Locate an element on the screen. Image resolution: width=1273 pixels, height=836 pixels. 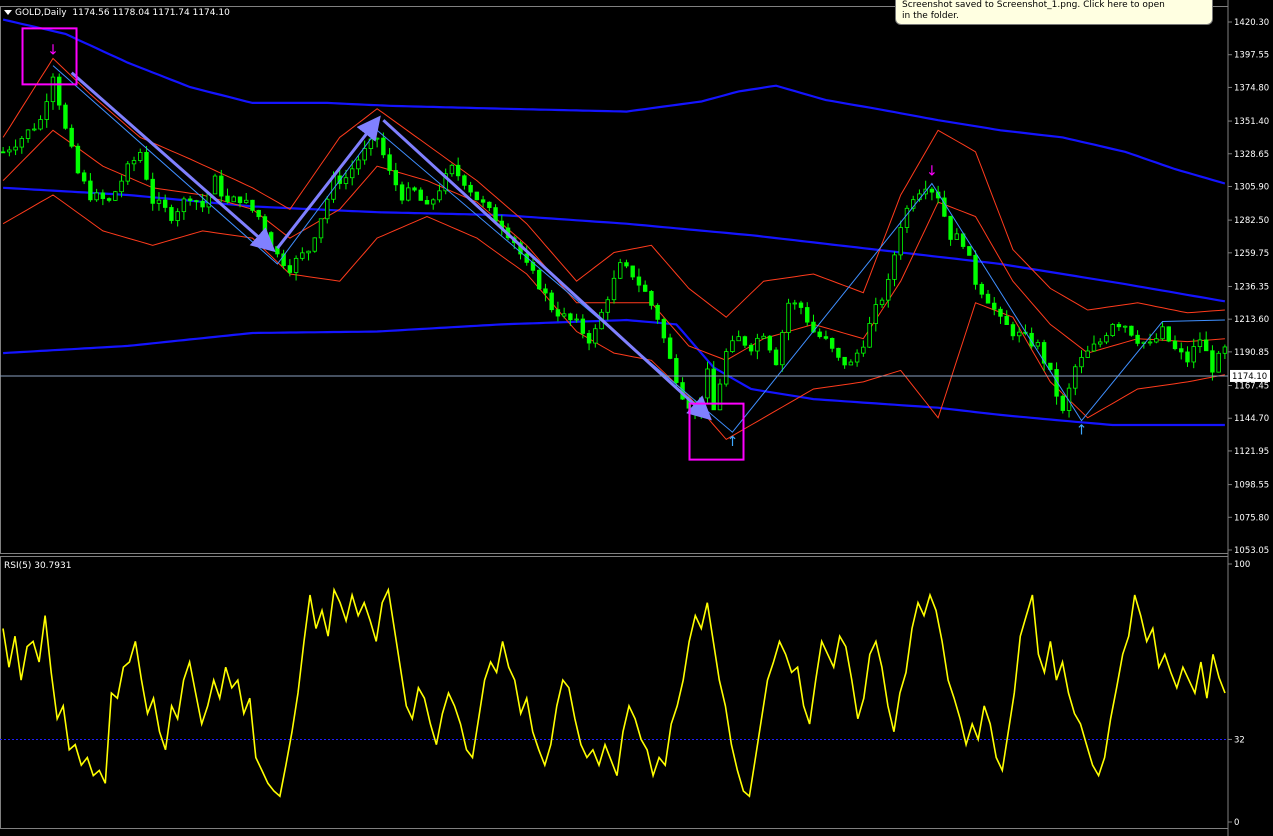
rsi-header: RSI(5) 30.7931 is located at coordinates (37, 566).